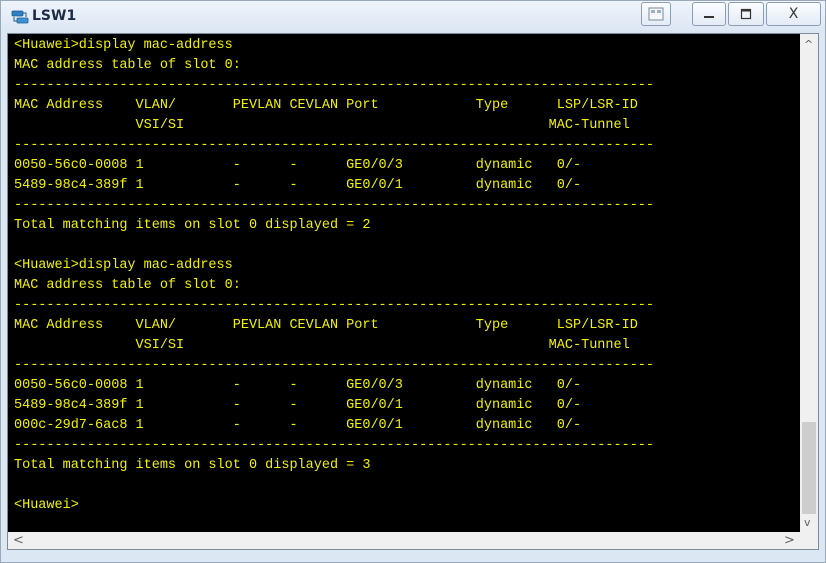 This screenshot has height=563, width=826. I want to click on close-icon: X, so click(793, 14).